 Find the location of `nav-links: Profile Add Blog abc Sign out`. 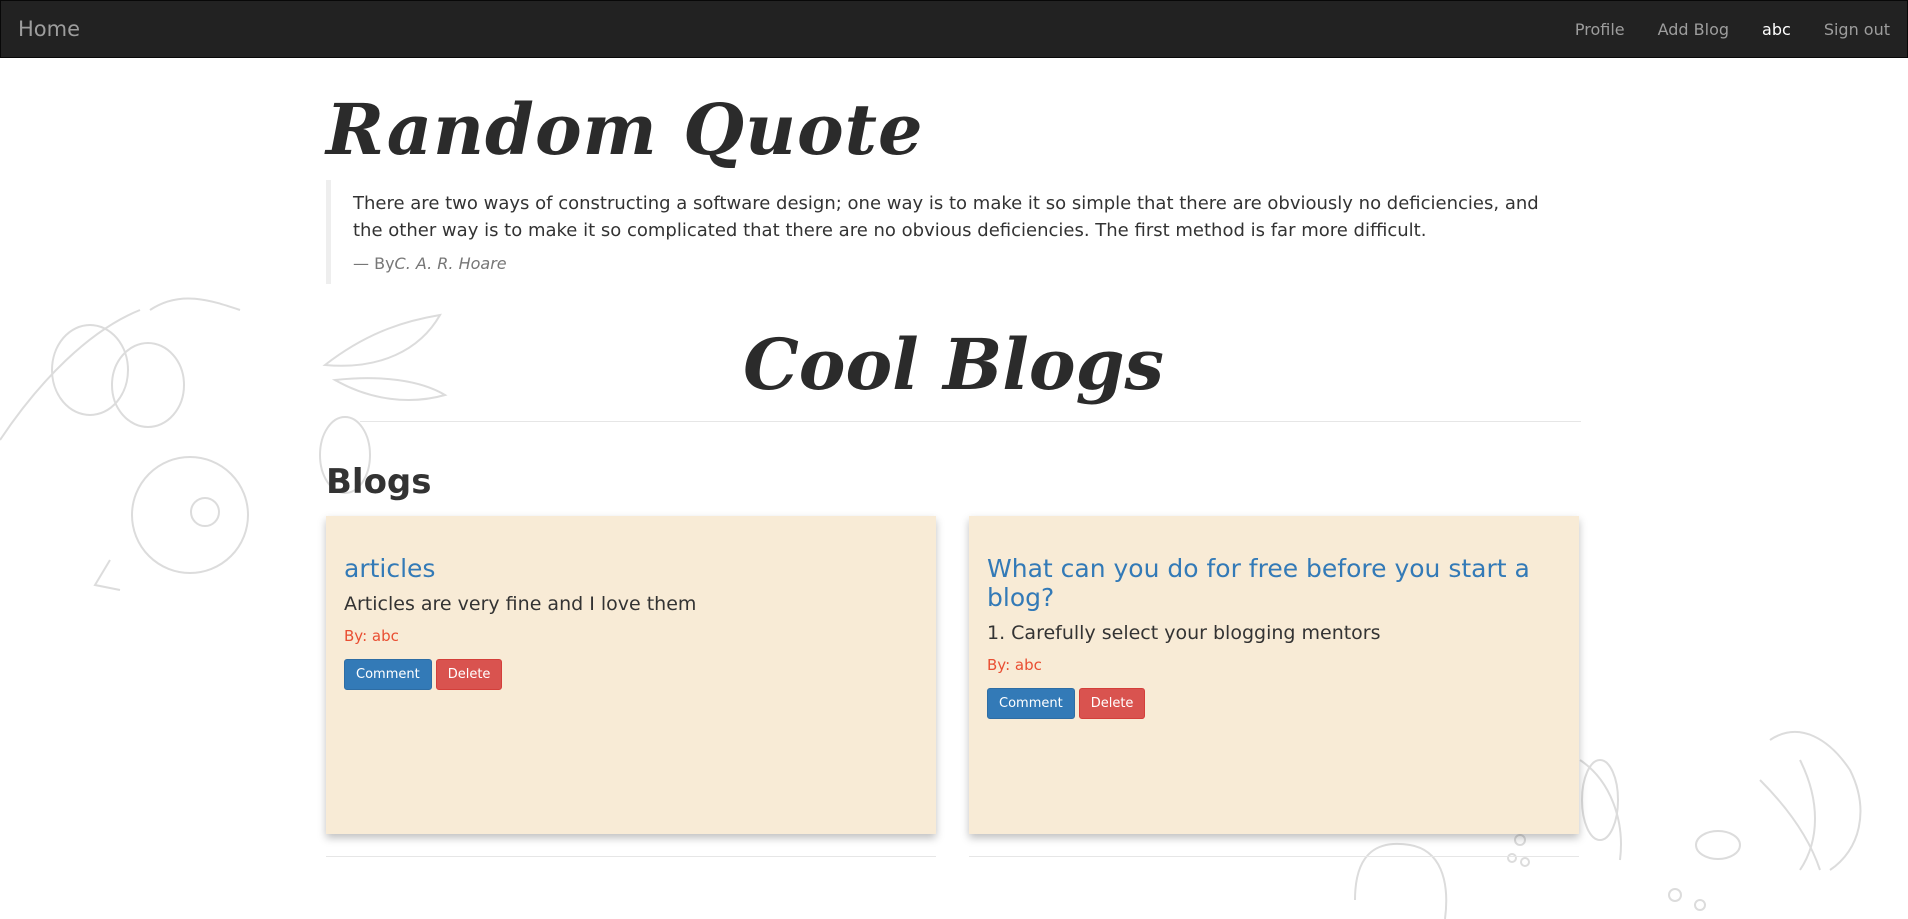

nav-links: Profile Add Blog abc Sign out is located at coordinates (1716, 29).